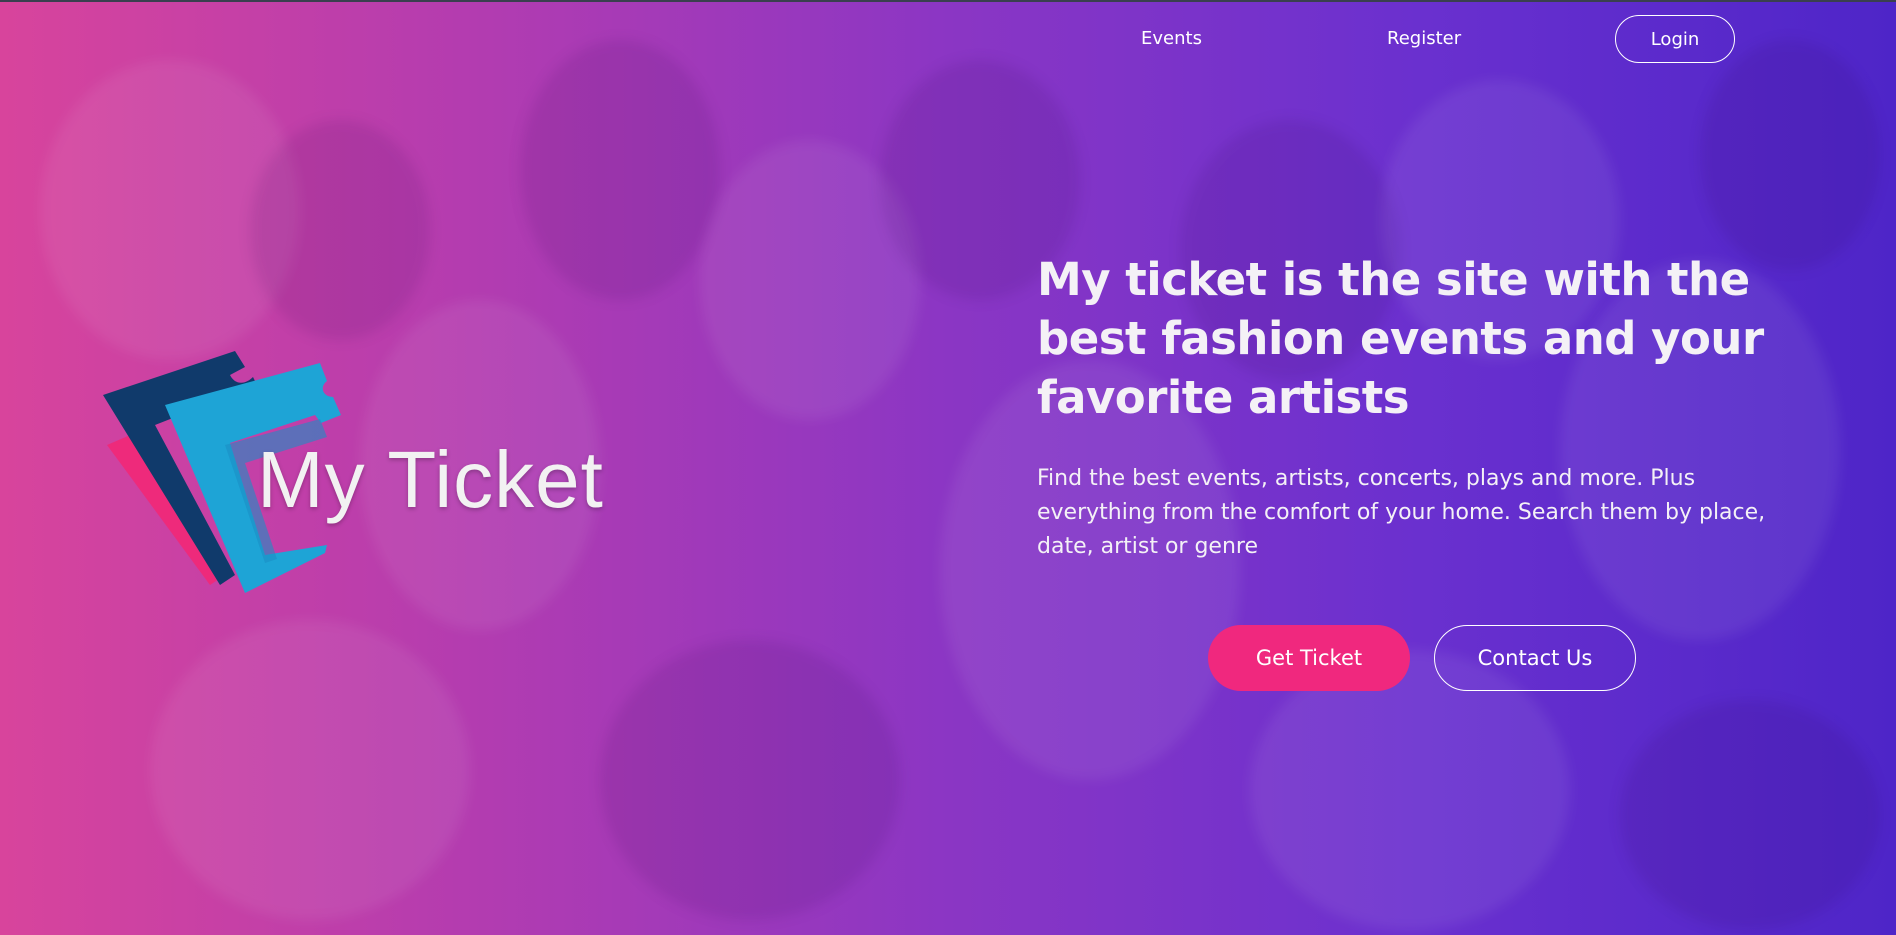 This screenshot has width=1896, height=935. Describe the element at coordinates (1309, 658) in the screenshot. I see `get-ticket-button: Get Ticket` at that location.